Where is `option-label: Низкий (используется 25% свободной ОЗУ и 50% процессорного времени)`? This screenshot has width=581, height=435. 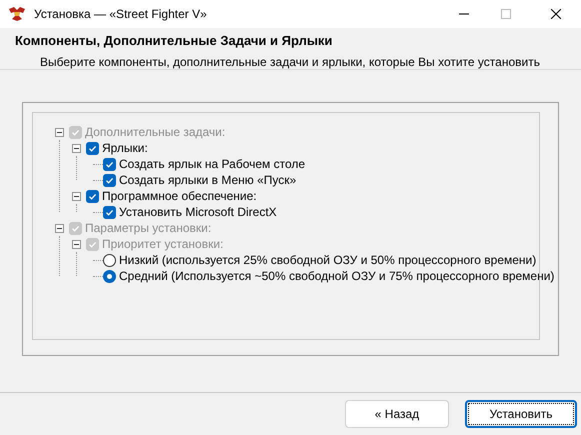
option-label: Низкий (используется 25% свободной ОЗУ и 50% процессорного времени) is located at coordinates (327, 260).